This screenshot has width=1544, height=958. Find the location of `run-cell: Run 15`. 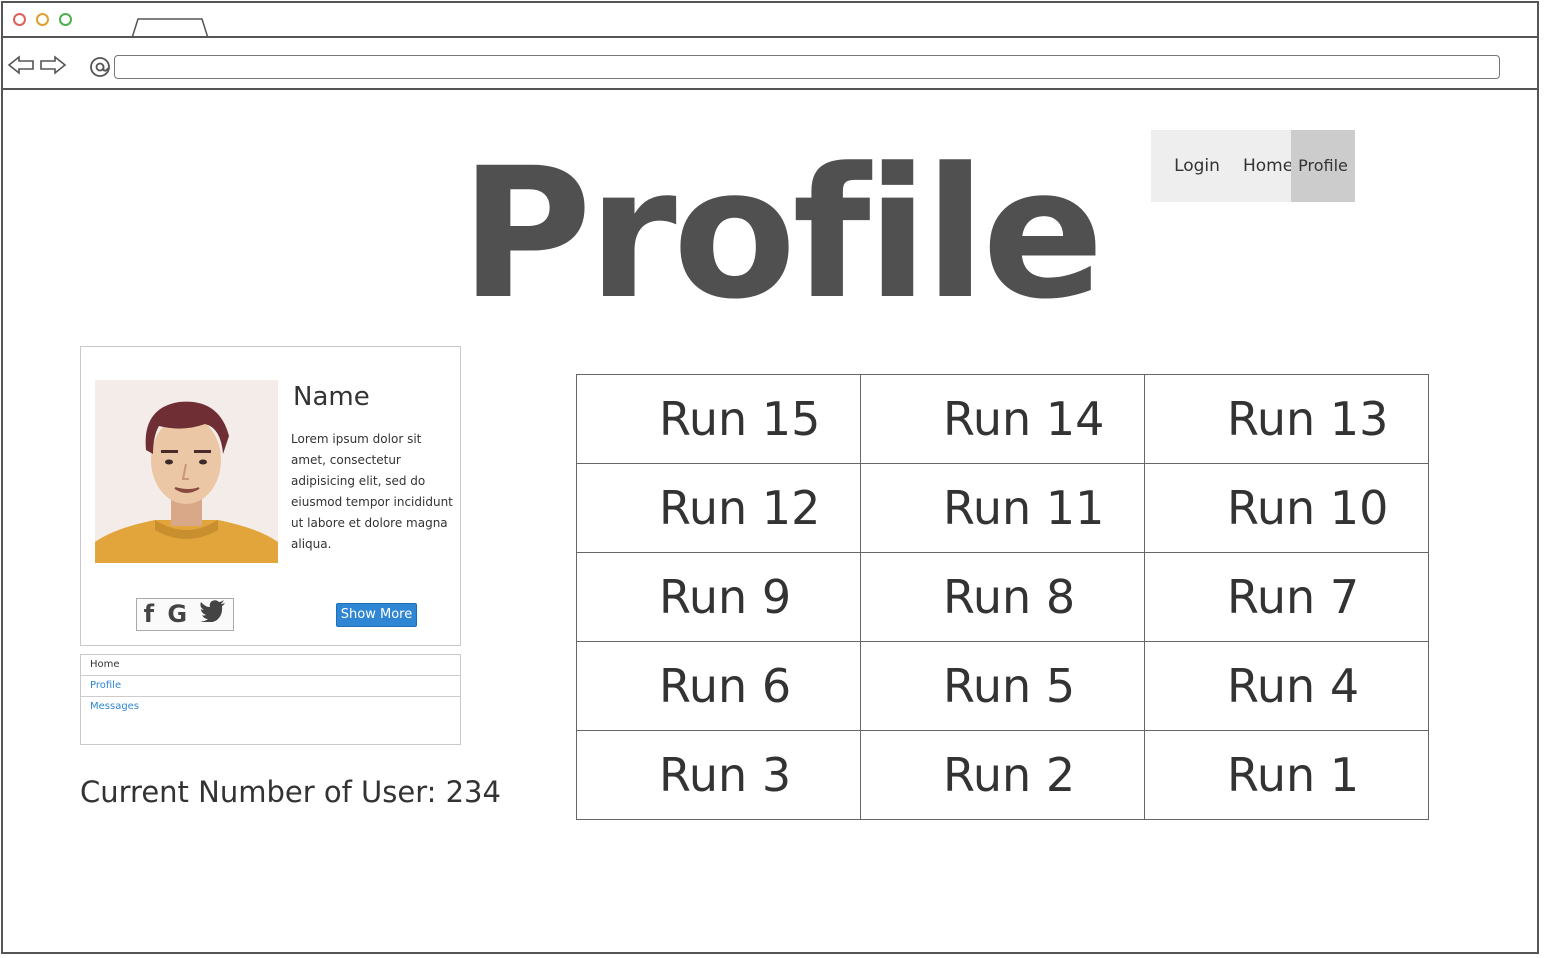

run-cell: Run 15 is located at coordinates (718, 419).